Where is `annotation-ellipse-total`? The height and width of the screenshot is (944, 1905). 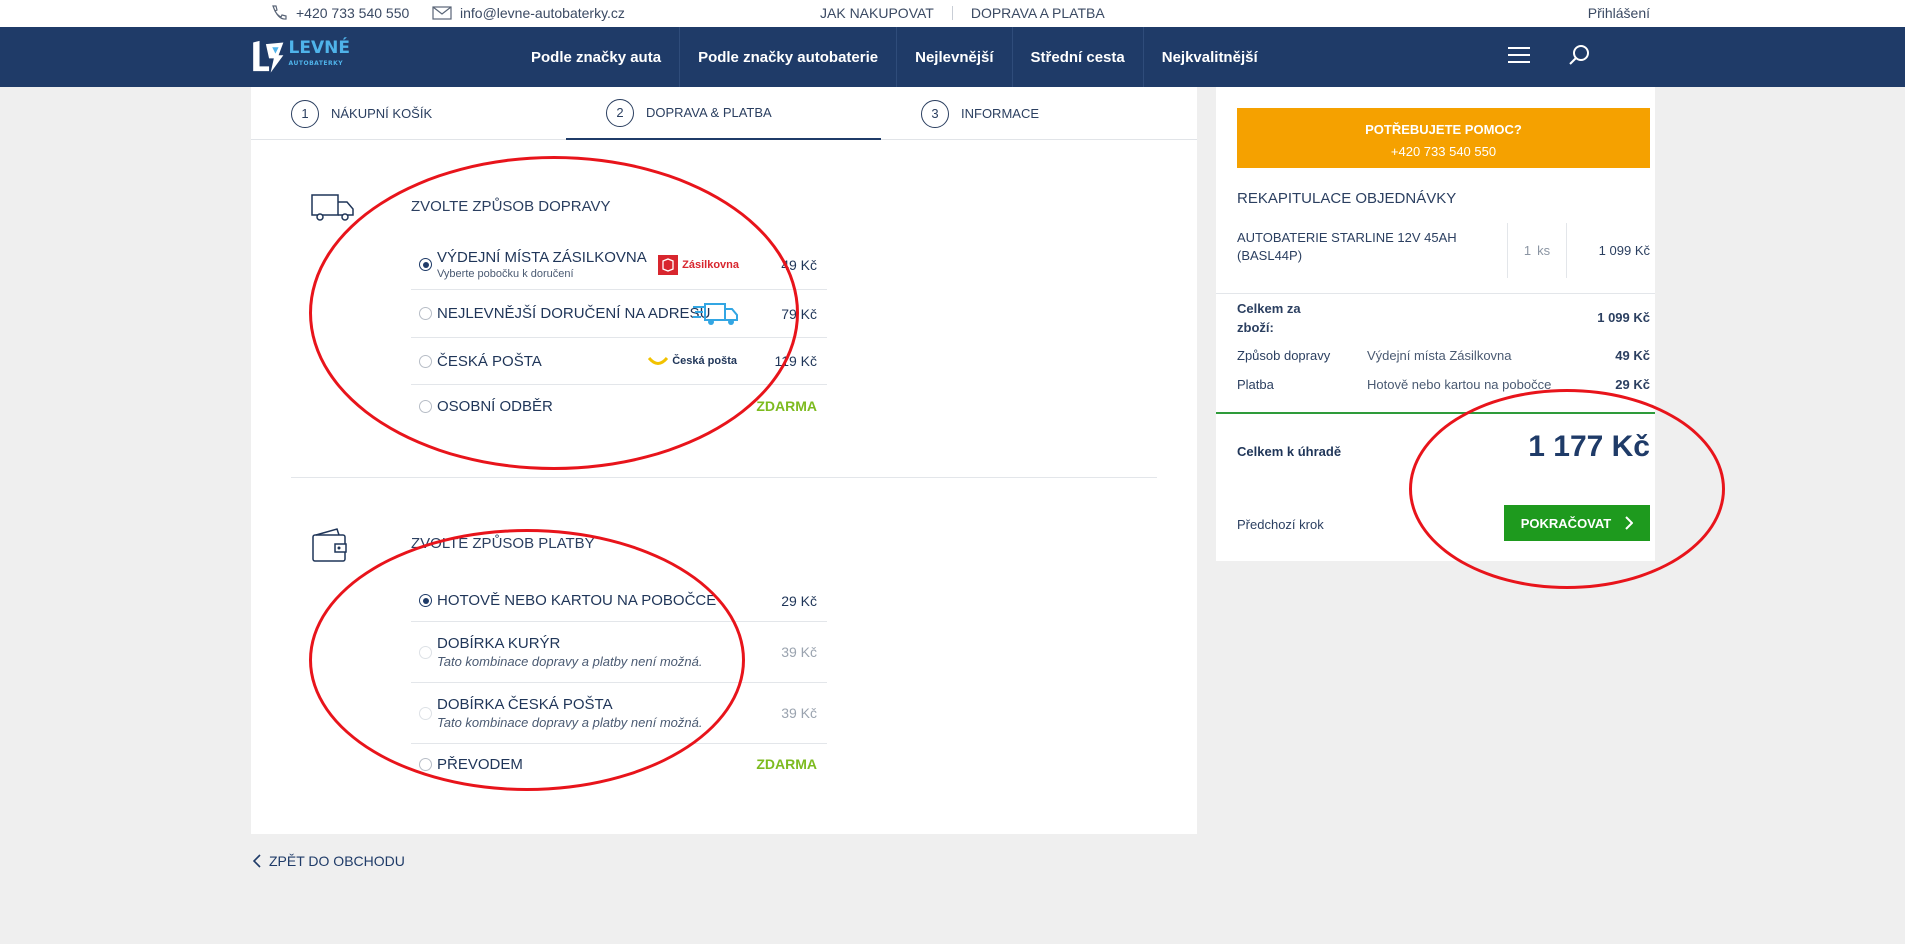
annotation-ellipse-total is located at coordinates (1567, 489).